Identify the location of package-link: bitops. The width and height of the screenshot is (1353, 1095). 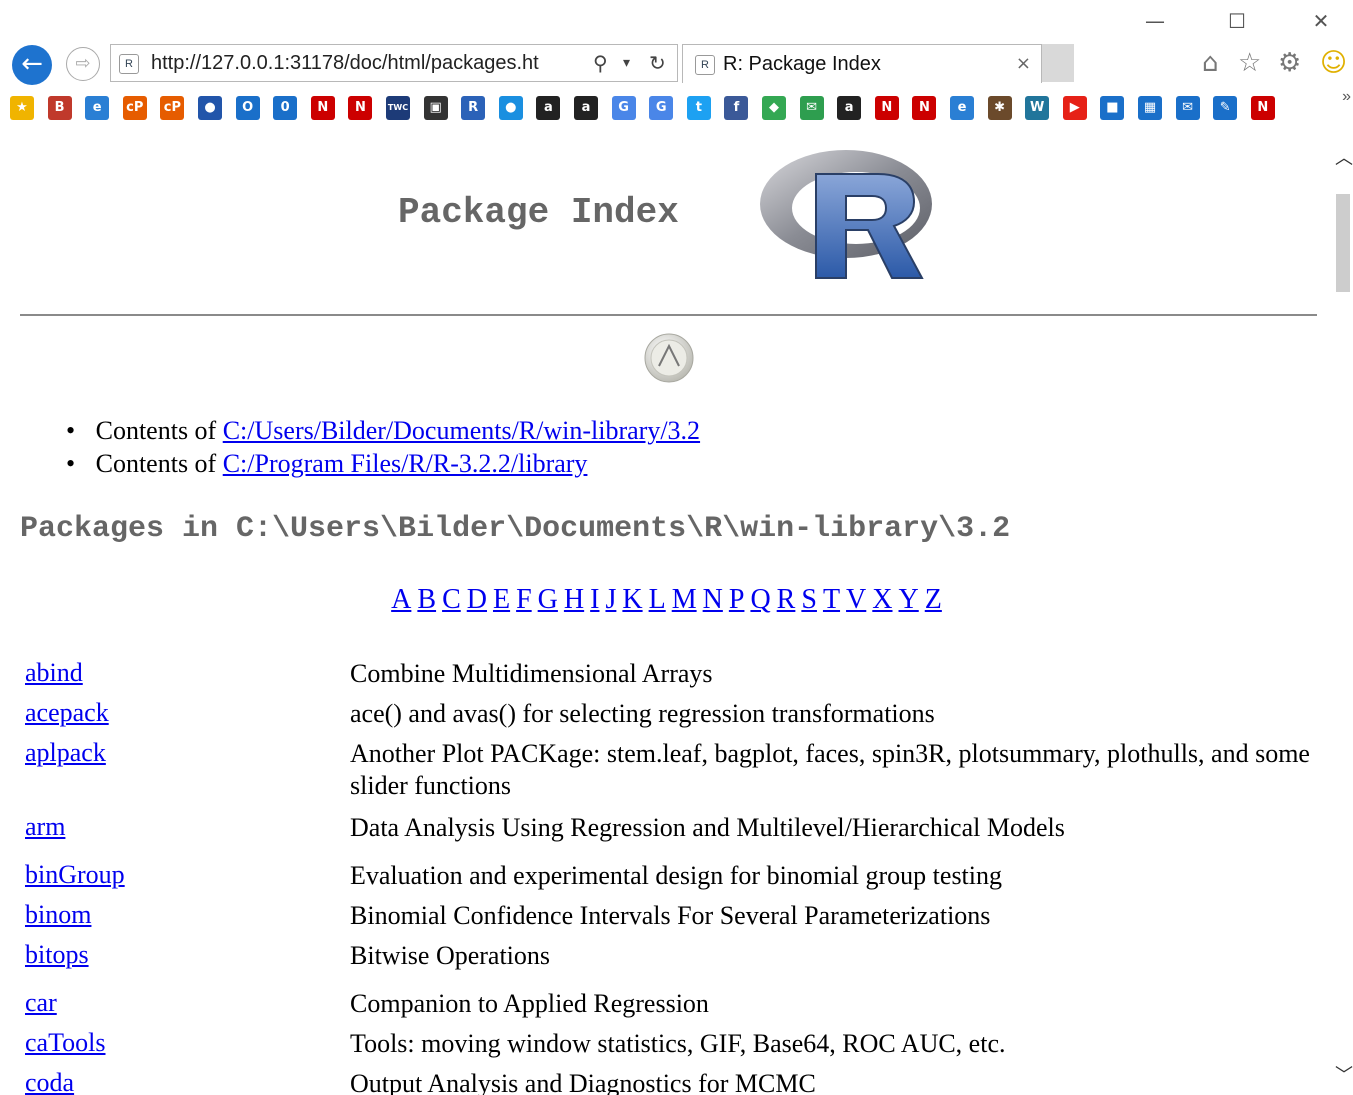
(57, 955).